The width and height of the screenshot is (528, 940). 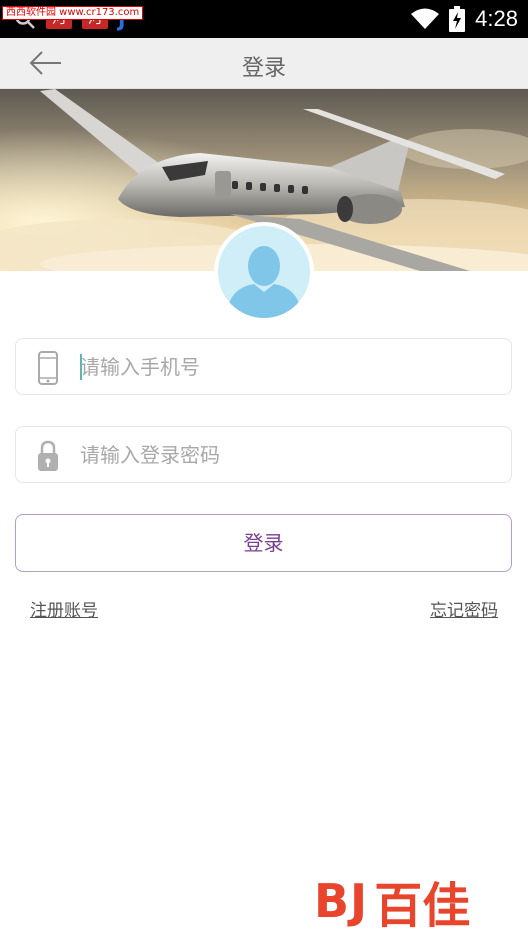 I want to click on status-bar: 河 河 J 西西软件园 www.cr173.com 4:28, so click(x=264, y=19).